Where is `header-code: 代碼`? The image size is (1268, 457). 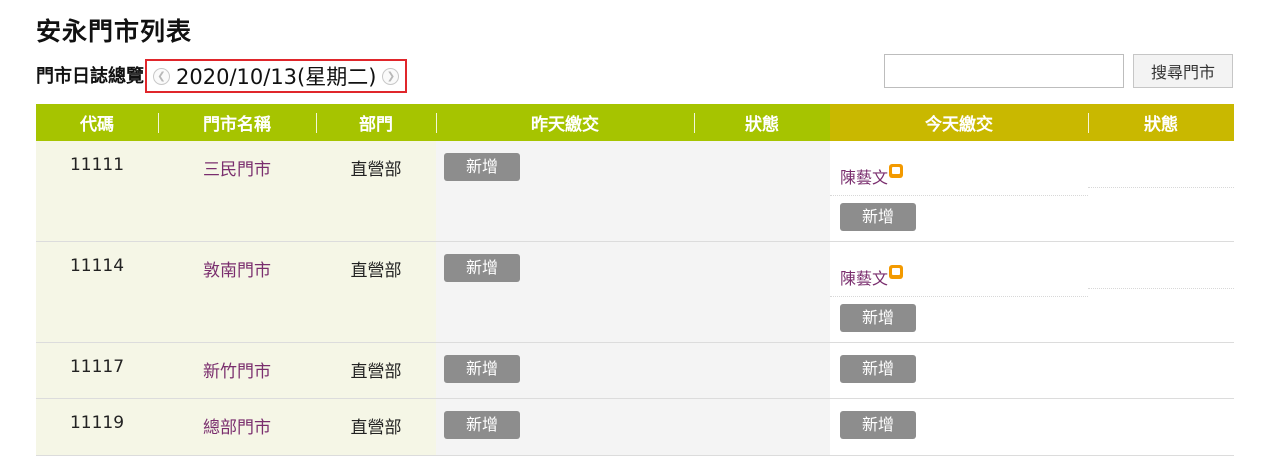 header-code: 代碼 is located at coordinates (97, 122).